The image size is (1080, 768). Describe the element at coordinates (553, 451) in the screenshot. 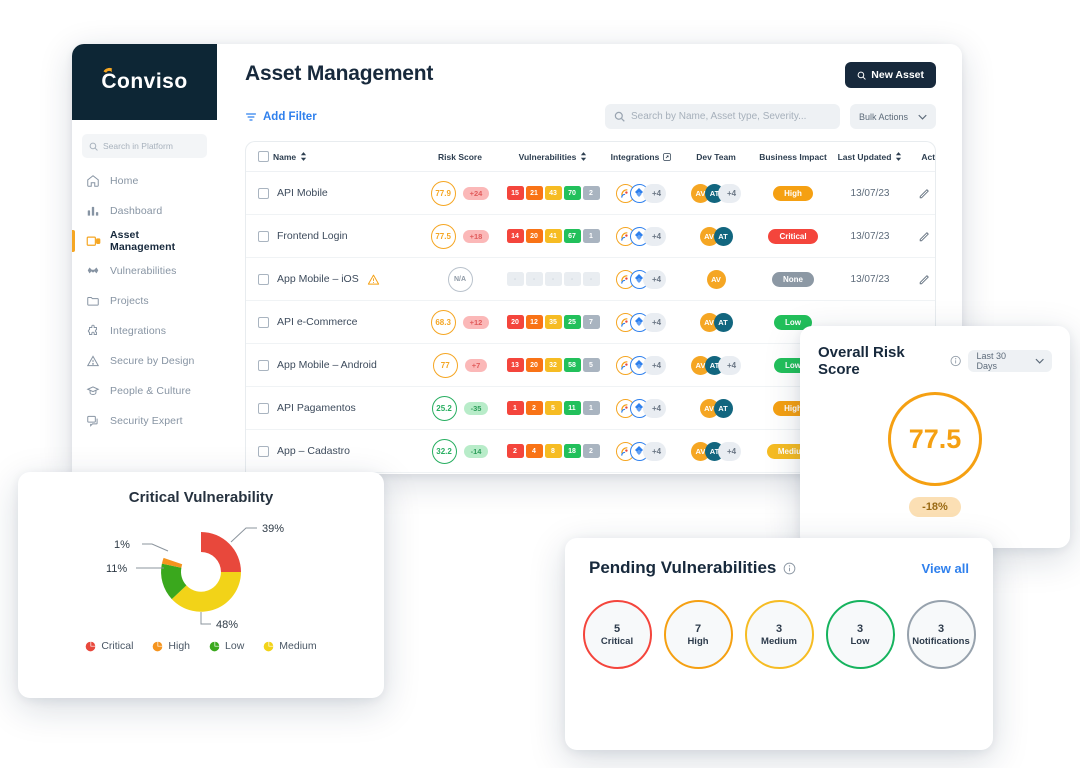

I see `cell-vulnerabilities: 2 4 8 18 2` at that location.